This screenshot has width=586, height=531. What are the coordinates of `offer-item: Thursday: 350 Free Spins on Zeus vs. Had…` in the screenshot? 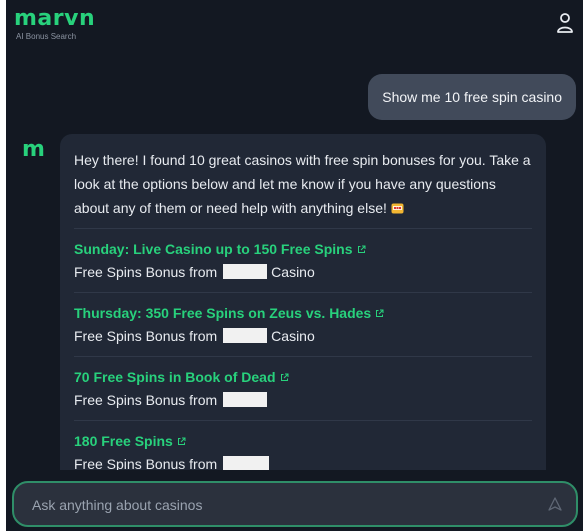 It's located at (303, 324).